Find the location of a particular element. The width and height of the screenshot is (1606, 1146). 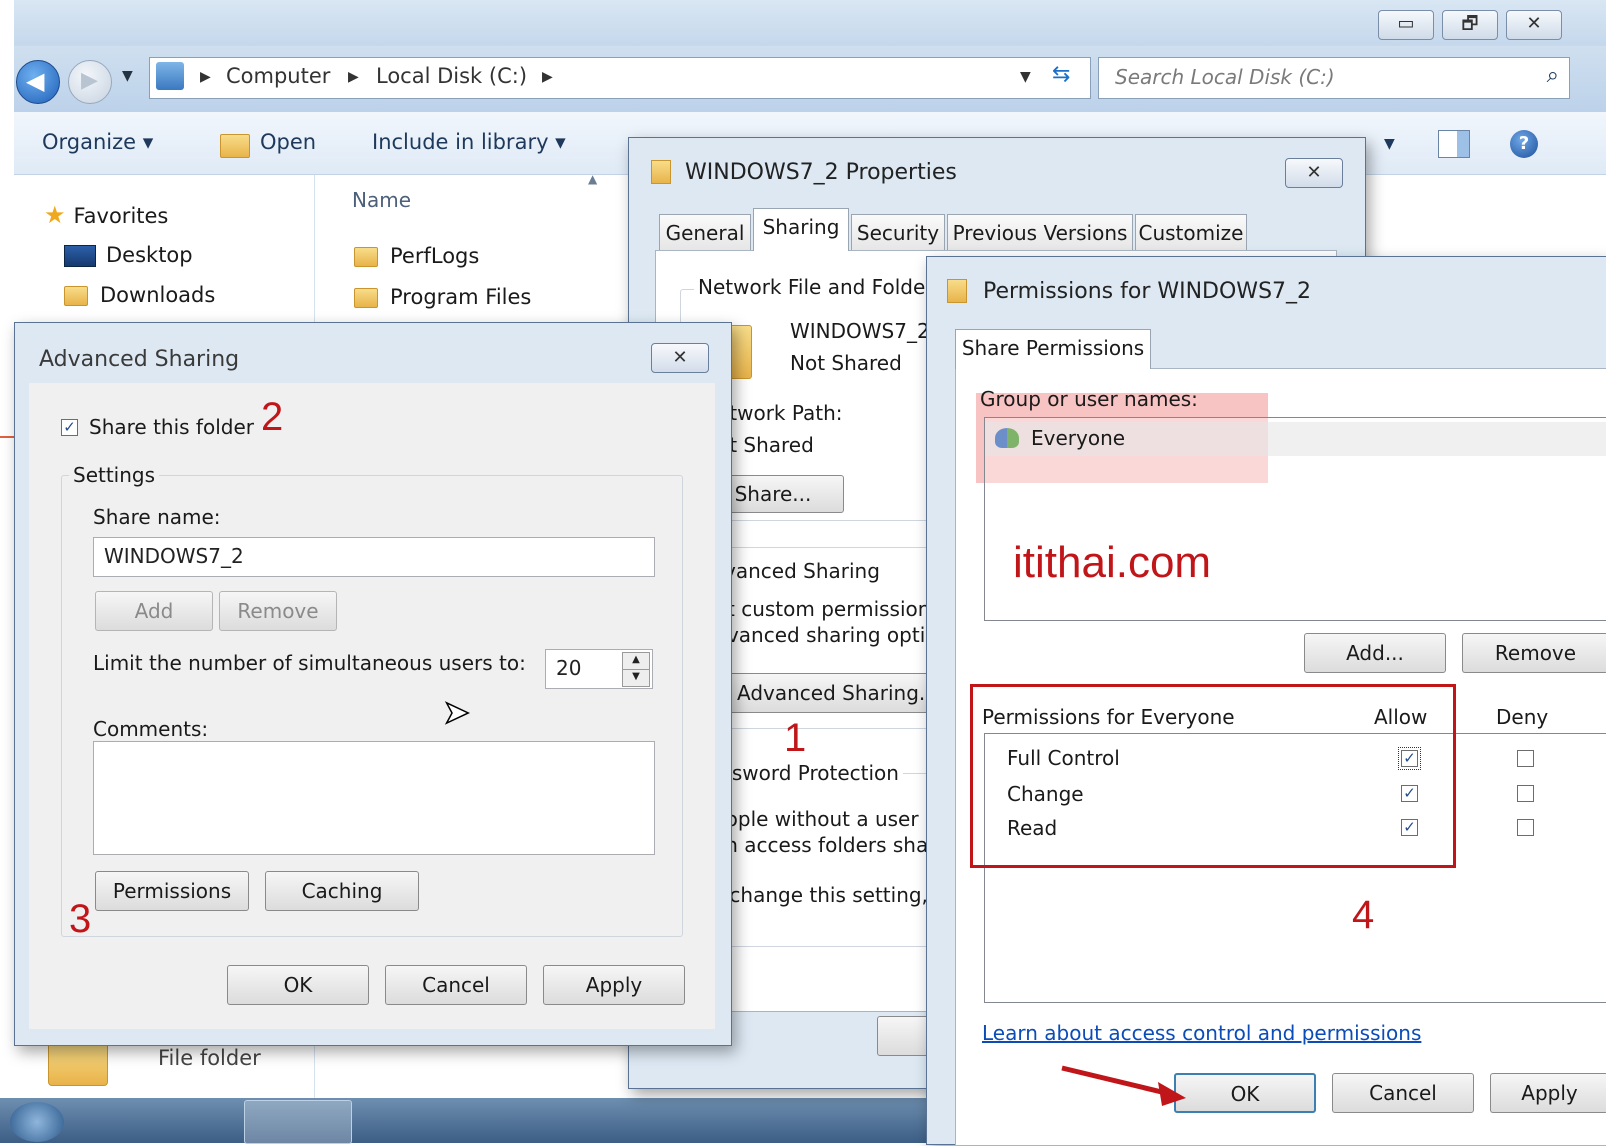

password-desc-2: can access folders shared is located at coordinates (832, 845).